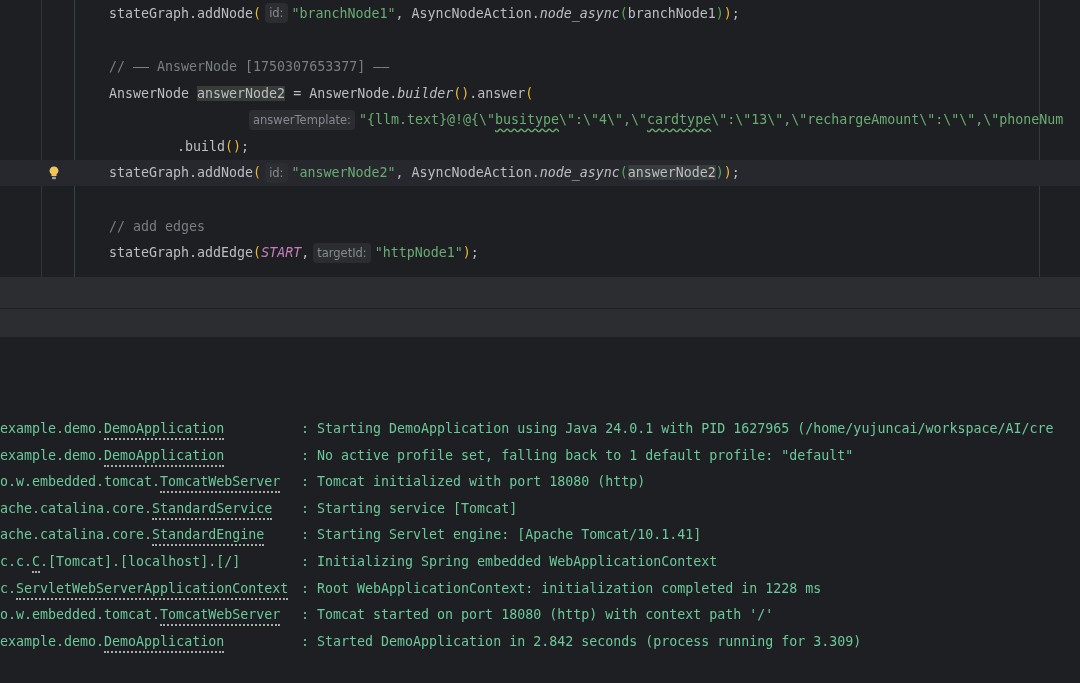 The height and width of the screenshot is (683, 1080). What do you see at coordinates (209, 253) in the screenshot?
I see `code-text: stateGraph.addEdge(START,` at bounding box center [209, 253].